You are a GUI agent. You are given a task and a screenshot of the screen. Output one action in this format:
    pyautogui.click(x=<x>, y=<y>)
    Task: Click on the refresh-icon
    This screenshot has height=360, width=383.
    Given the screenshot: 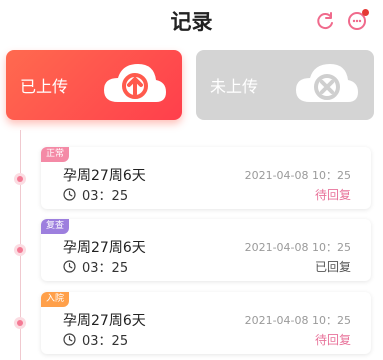 What is the action you would take?
    pyautogui.click(x=325, y=21)
    